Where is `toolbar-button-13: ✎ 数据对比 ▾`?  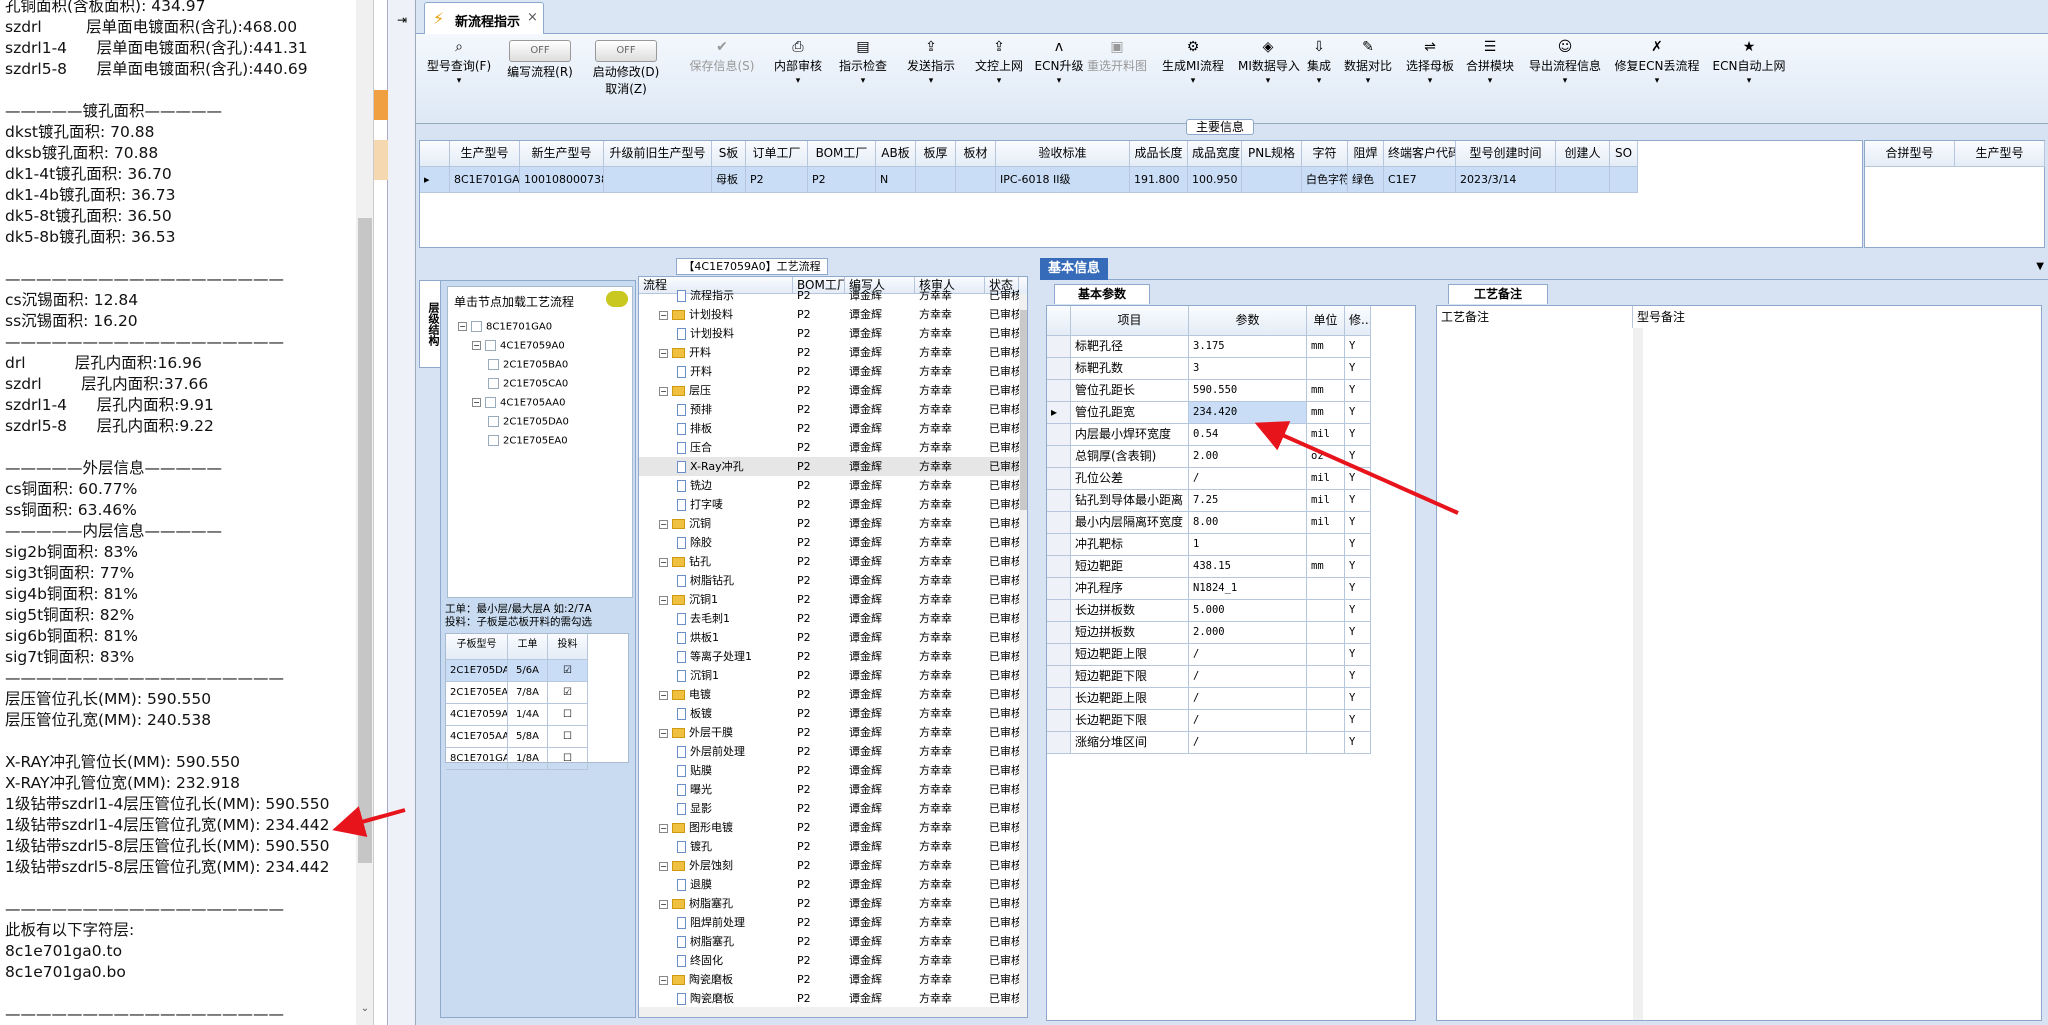
toolbar-button-13: ✎ 数据对比 ▾ is located at coordinates (1368, 79).